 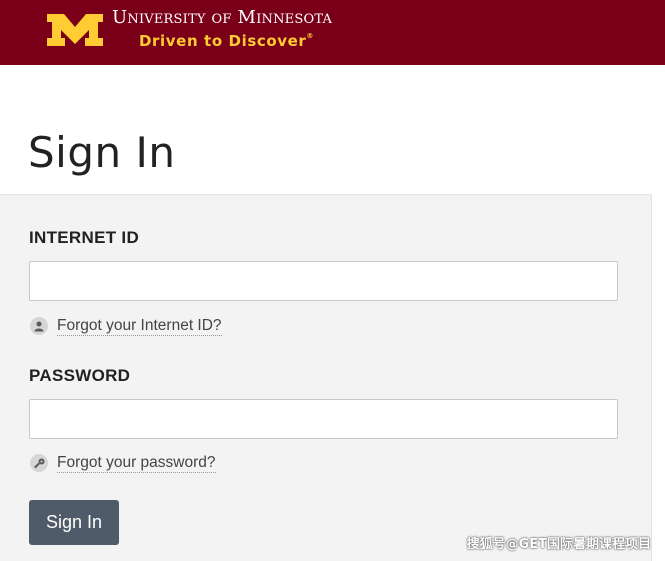 I want to click on page-title: Sign In, so click(x=102, y=152).